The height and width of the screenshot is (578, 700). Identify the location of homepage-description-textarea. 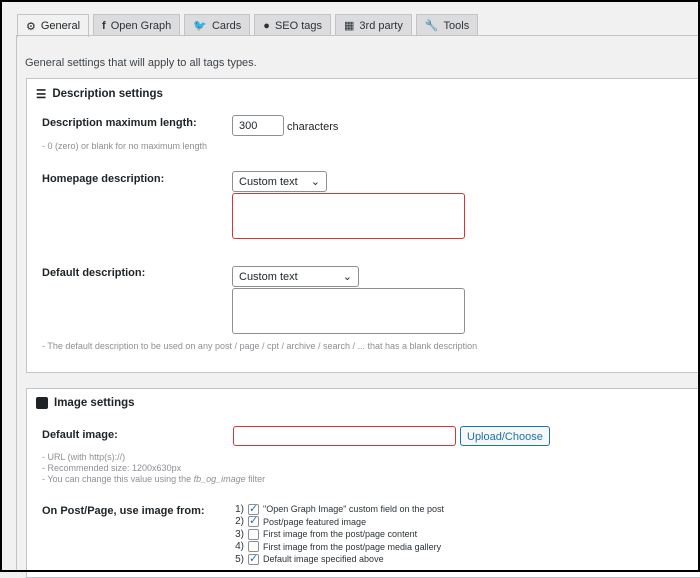
(348, 216).